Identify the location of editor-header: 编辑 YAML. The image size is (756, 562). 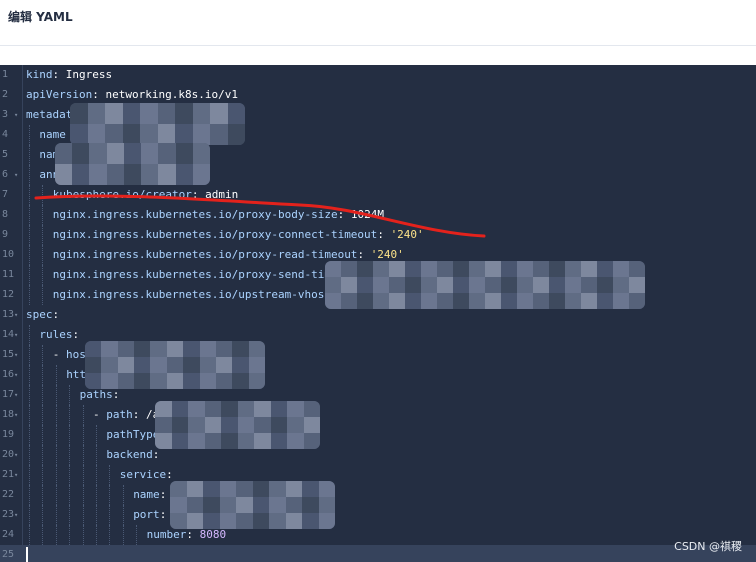
(378, 23).